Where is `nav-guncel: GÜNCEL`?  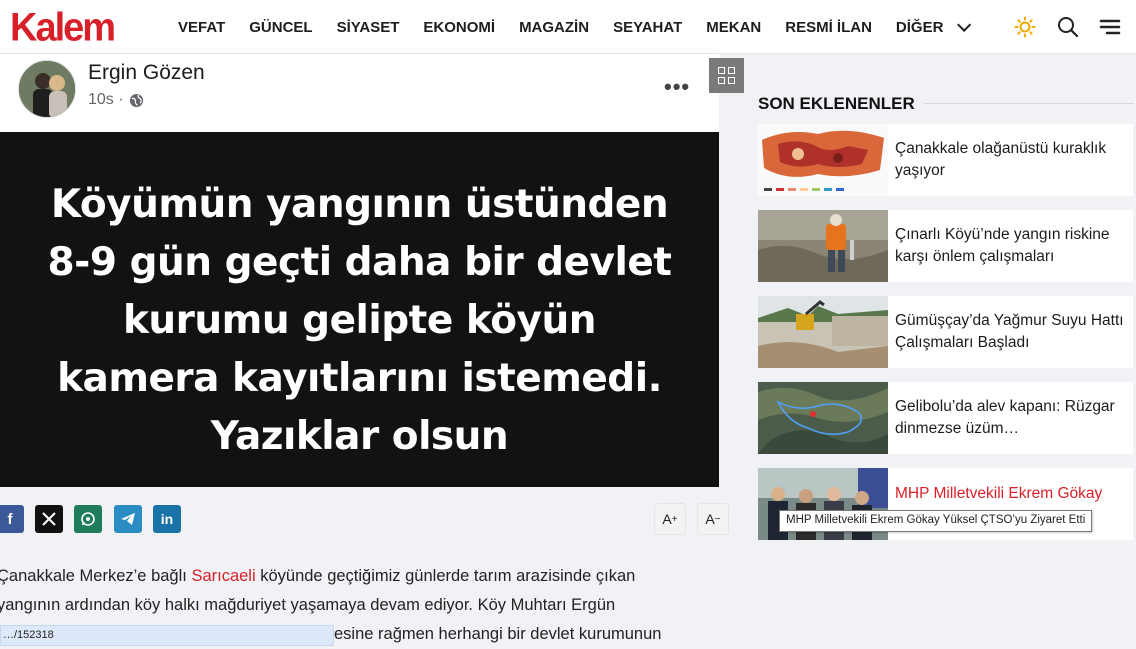
nav-guncel: GÜNCEL is located at coordinates (280, 27).